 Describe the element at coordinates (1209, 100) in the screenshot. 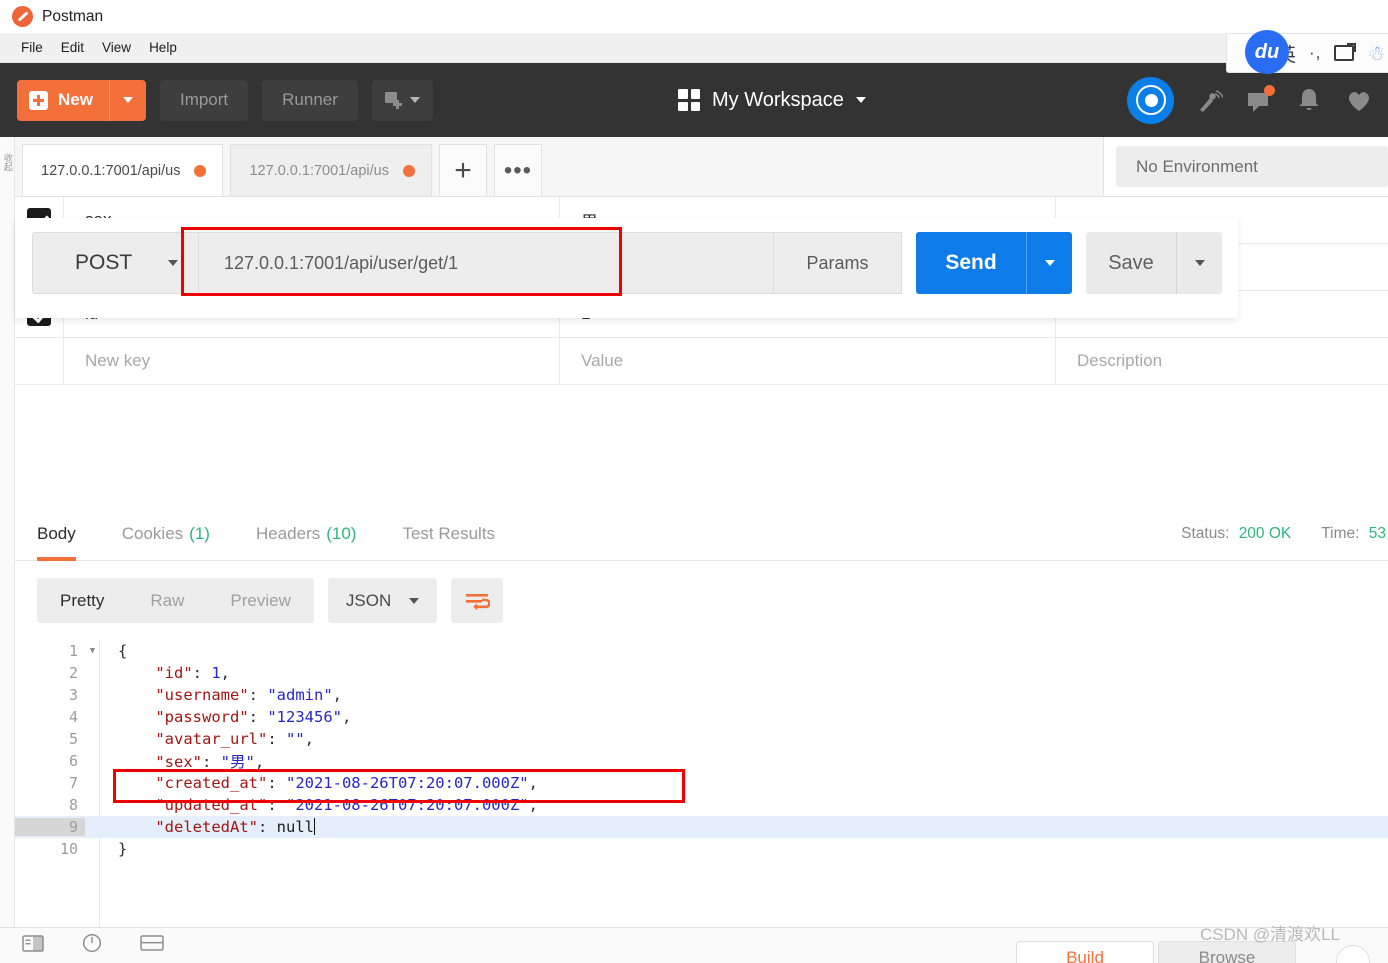

I see `satellite-icon` at that location.